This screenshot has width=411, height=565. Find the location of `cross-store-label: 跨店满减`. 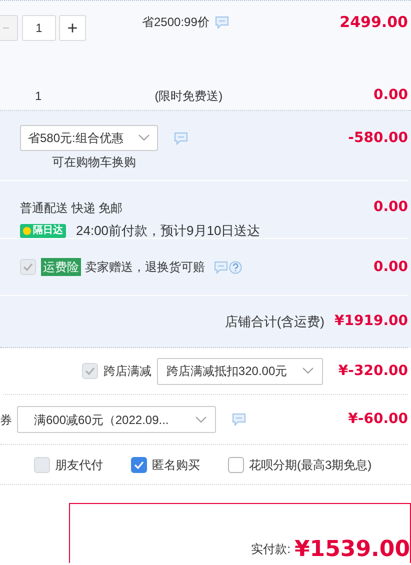

cross-store-label: 跨店满减 is located at coordinates (127, 371).